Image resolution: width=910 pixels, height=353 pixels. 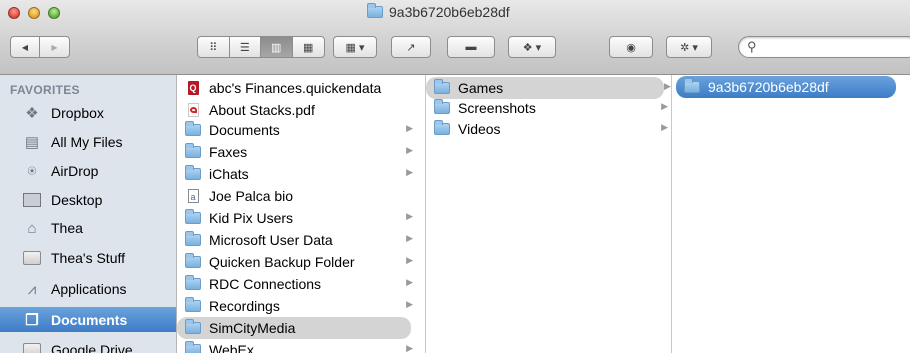 I want to click on tag-icon: ▬, so click(x=471, y=47).